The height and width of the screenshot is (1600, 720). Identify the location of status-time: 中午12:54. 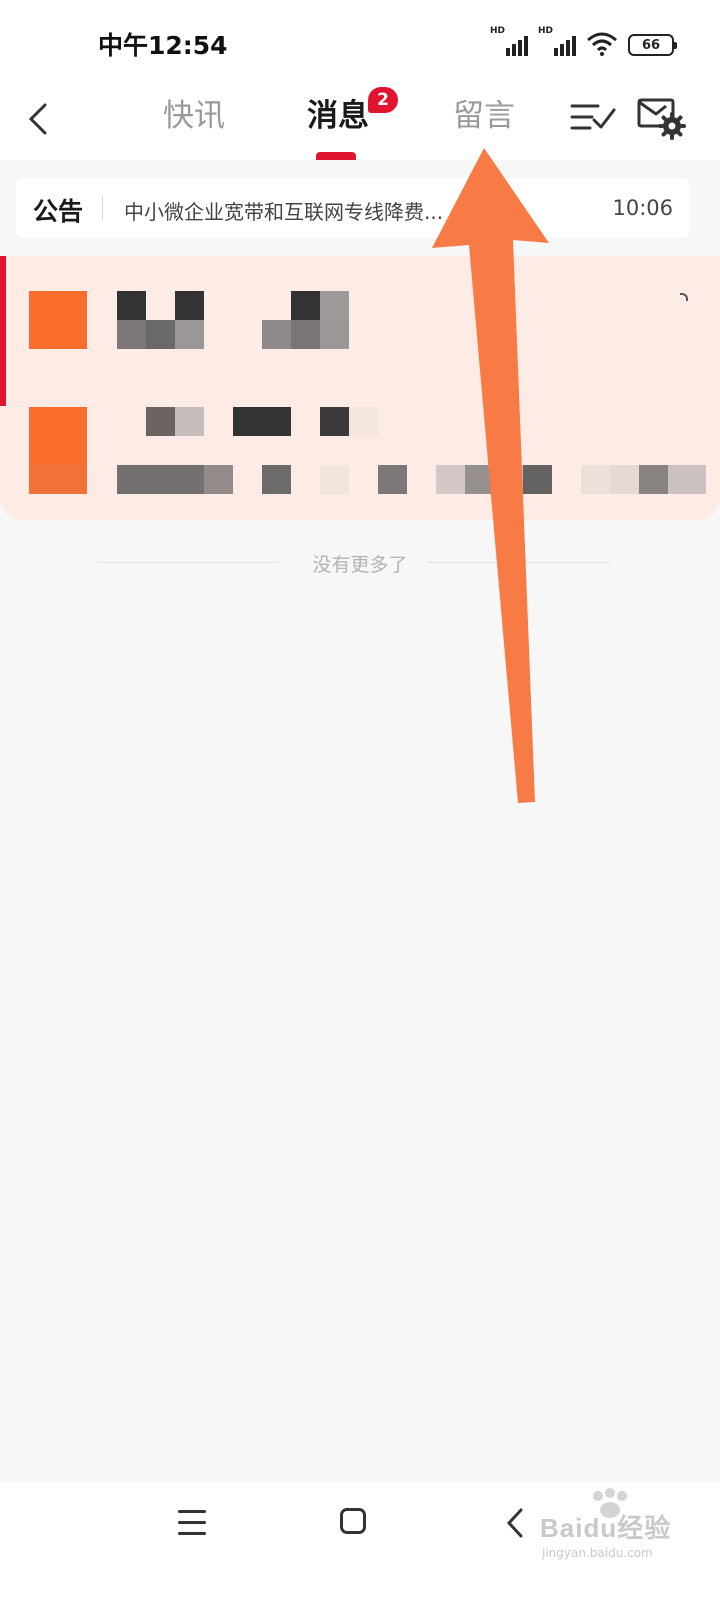
(163, 45).